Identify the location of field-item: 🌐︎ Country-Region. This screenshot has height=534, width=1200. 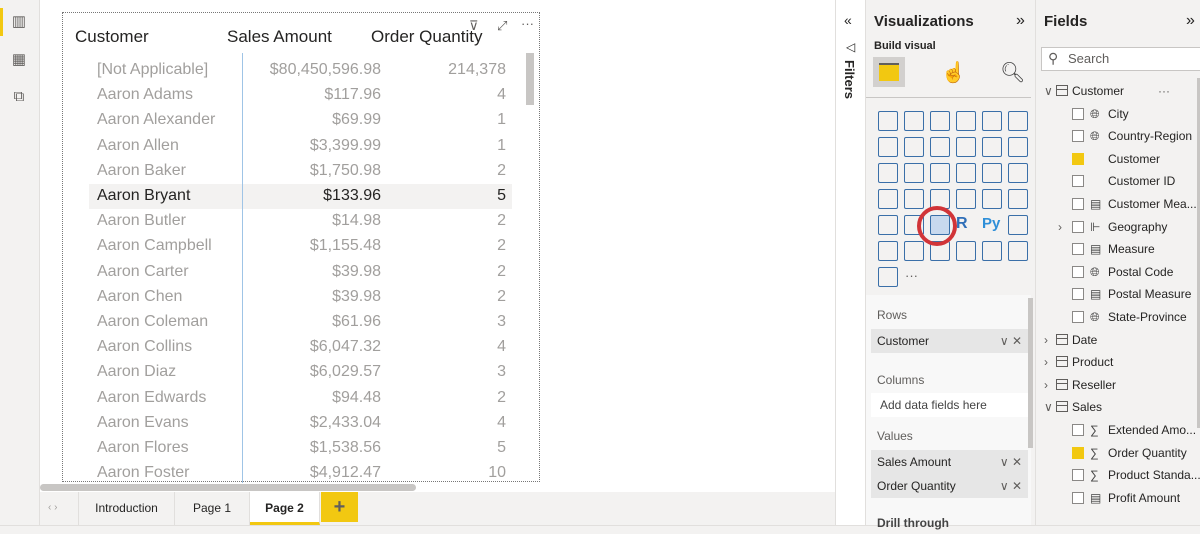
(1132, 136).